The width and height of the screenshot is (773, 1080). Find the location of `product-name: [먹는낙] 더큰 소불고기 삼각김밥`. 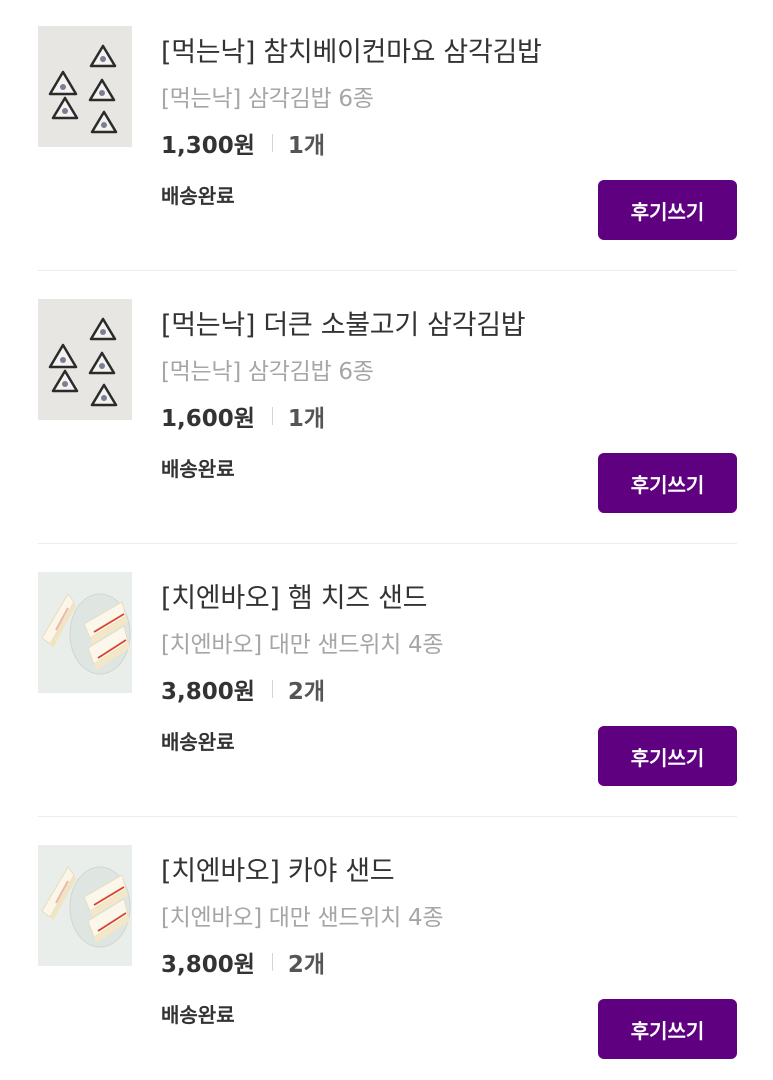

product-name: [먹는낙] 더큰 소불고기 삼각김밥 is located at coordinates (343, 322).